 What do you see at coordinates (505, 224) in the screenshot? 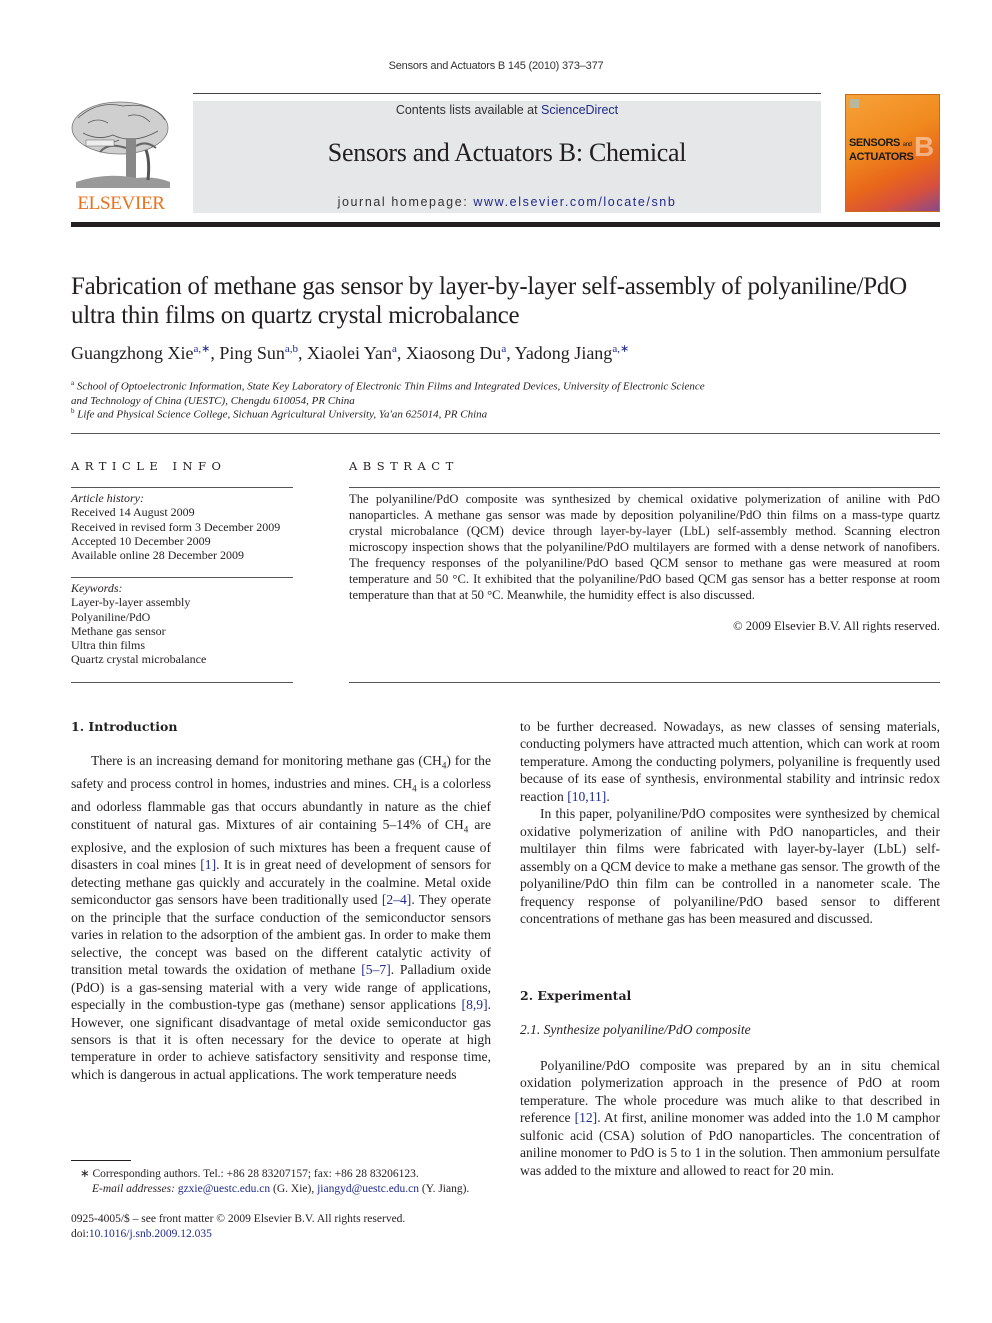
I see `masthead-divider` at bounding box center [505, 224].